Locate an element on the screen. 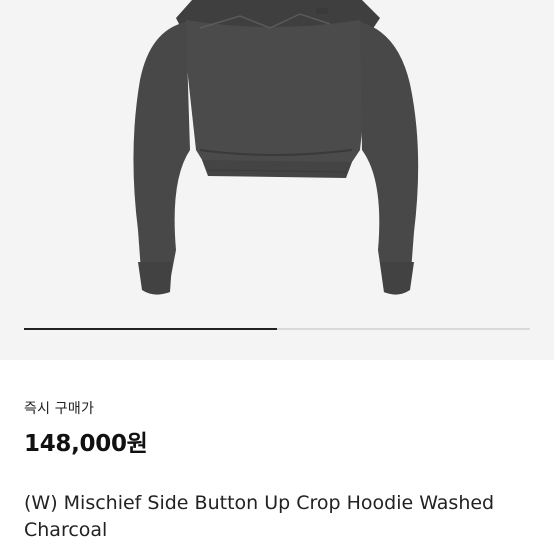 The width and height of the screenshot is (554, 554). carousel-progress-indicator is located at coordinates (150, 329).